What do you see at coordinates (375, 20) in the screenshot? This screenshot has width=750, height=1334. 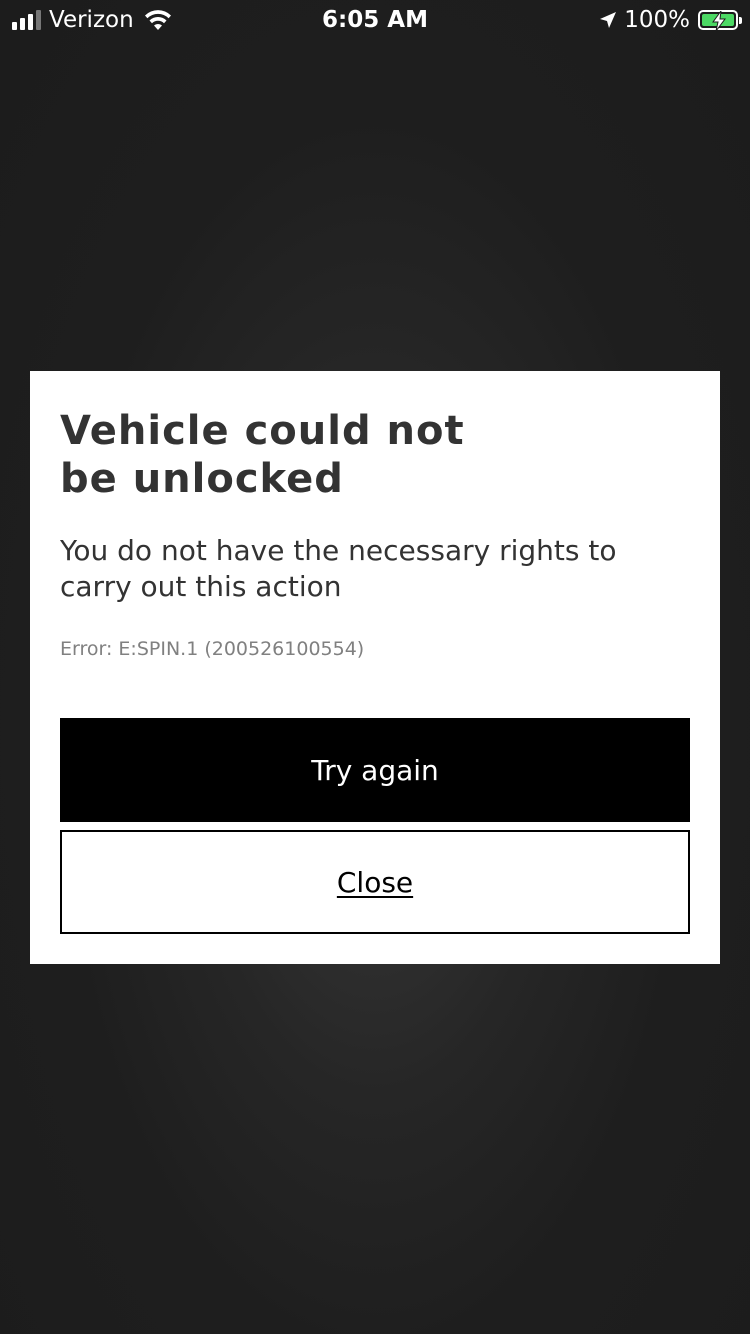 I see `status-bar: Verizon 6:05 AM 100%` at bounding box center [375, 20].